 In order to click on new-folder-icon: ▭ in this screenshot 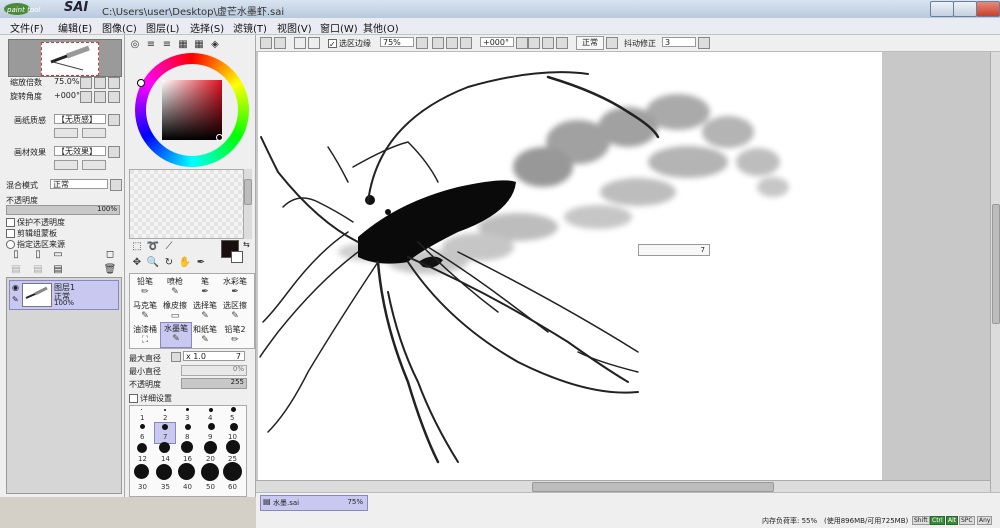, I will do `click(58, 254)`.